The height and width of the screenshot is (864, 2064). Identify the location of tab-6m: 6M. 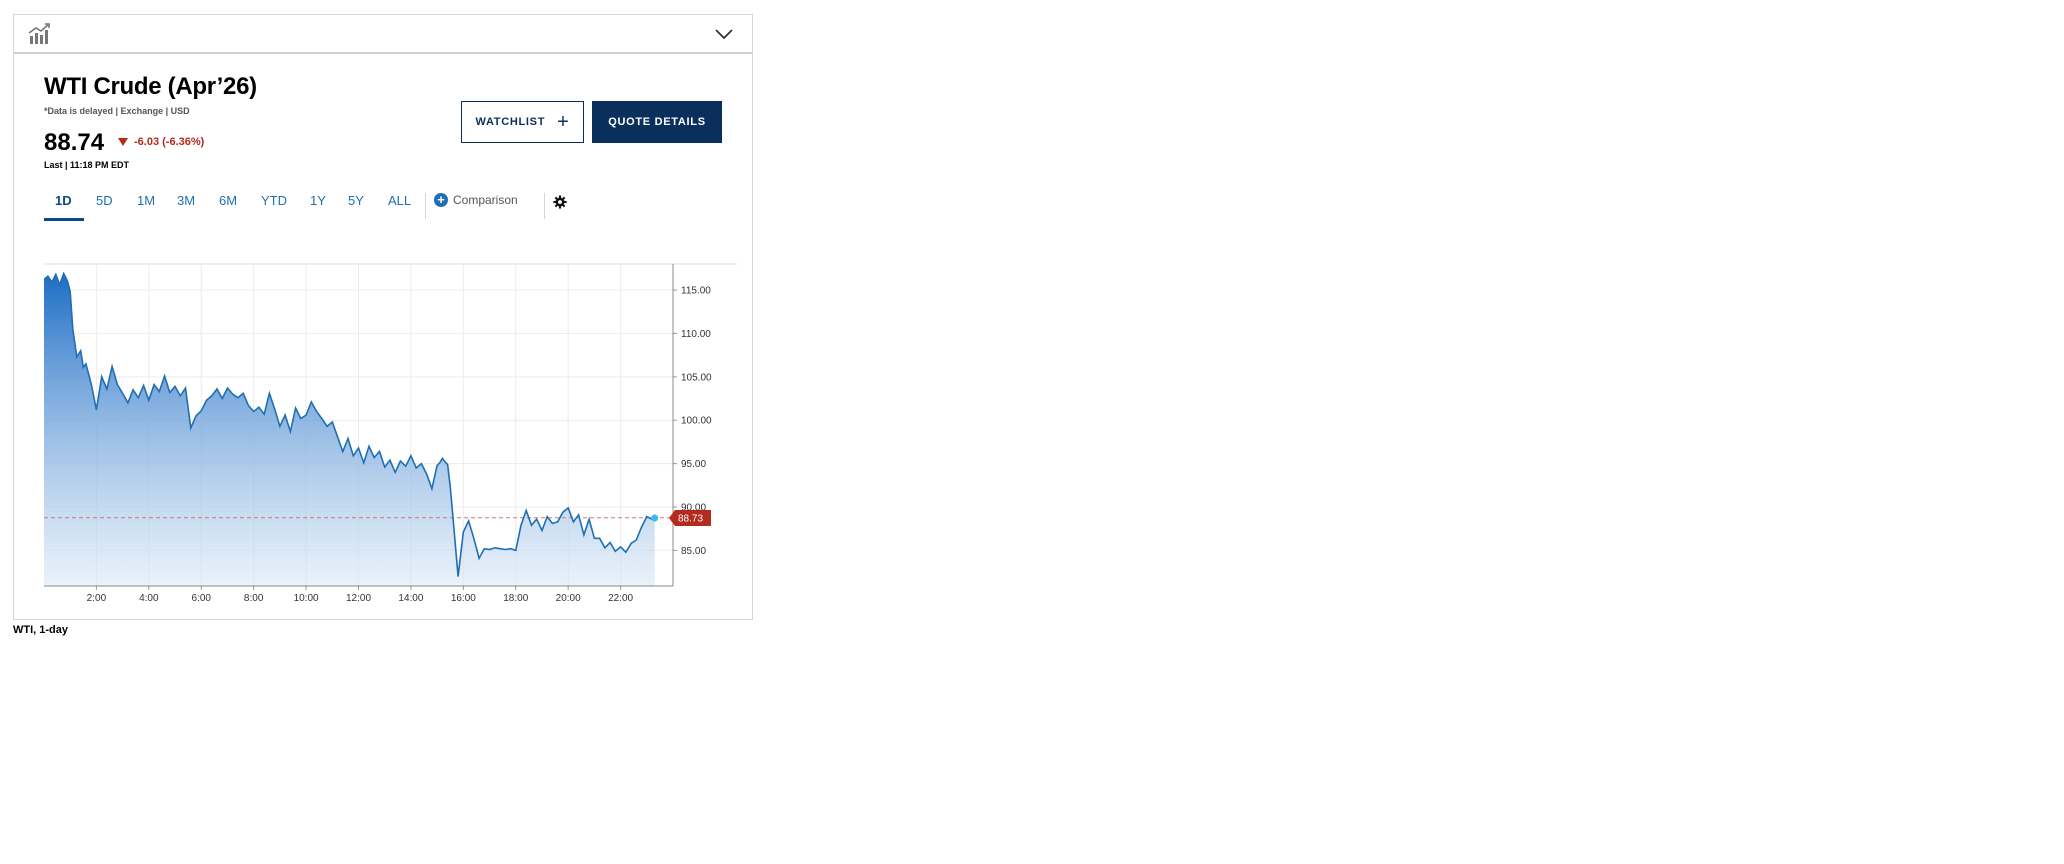
(228, 200).